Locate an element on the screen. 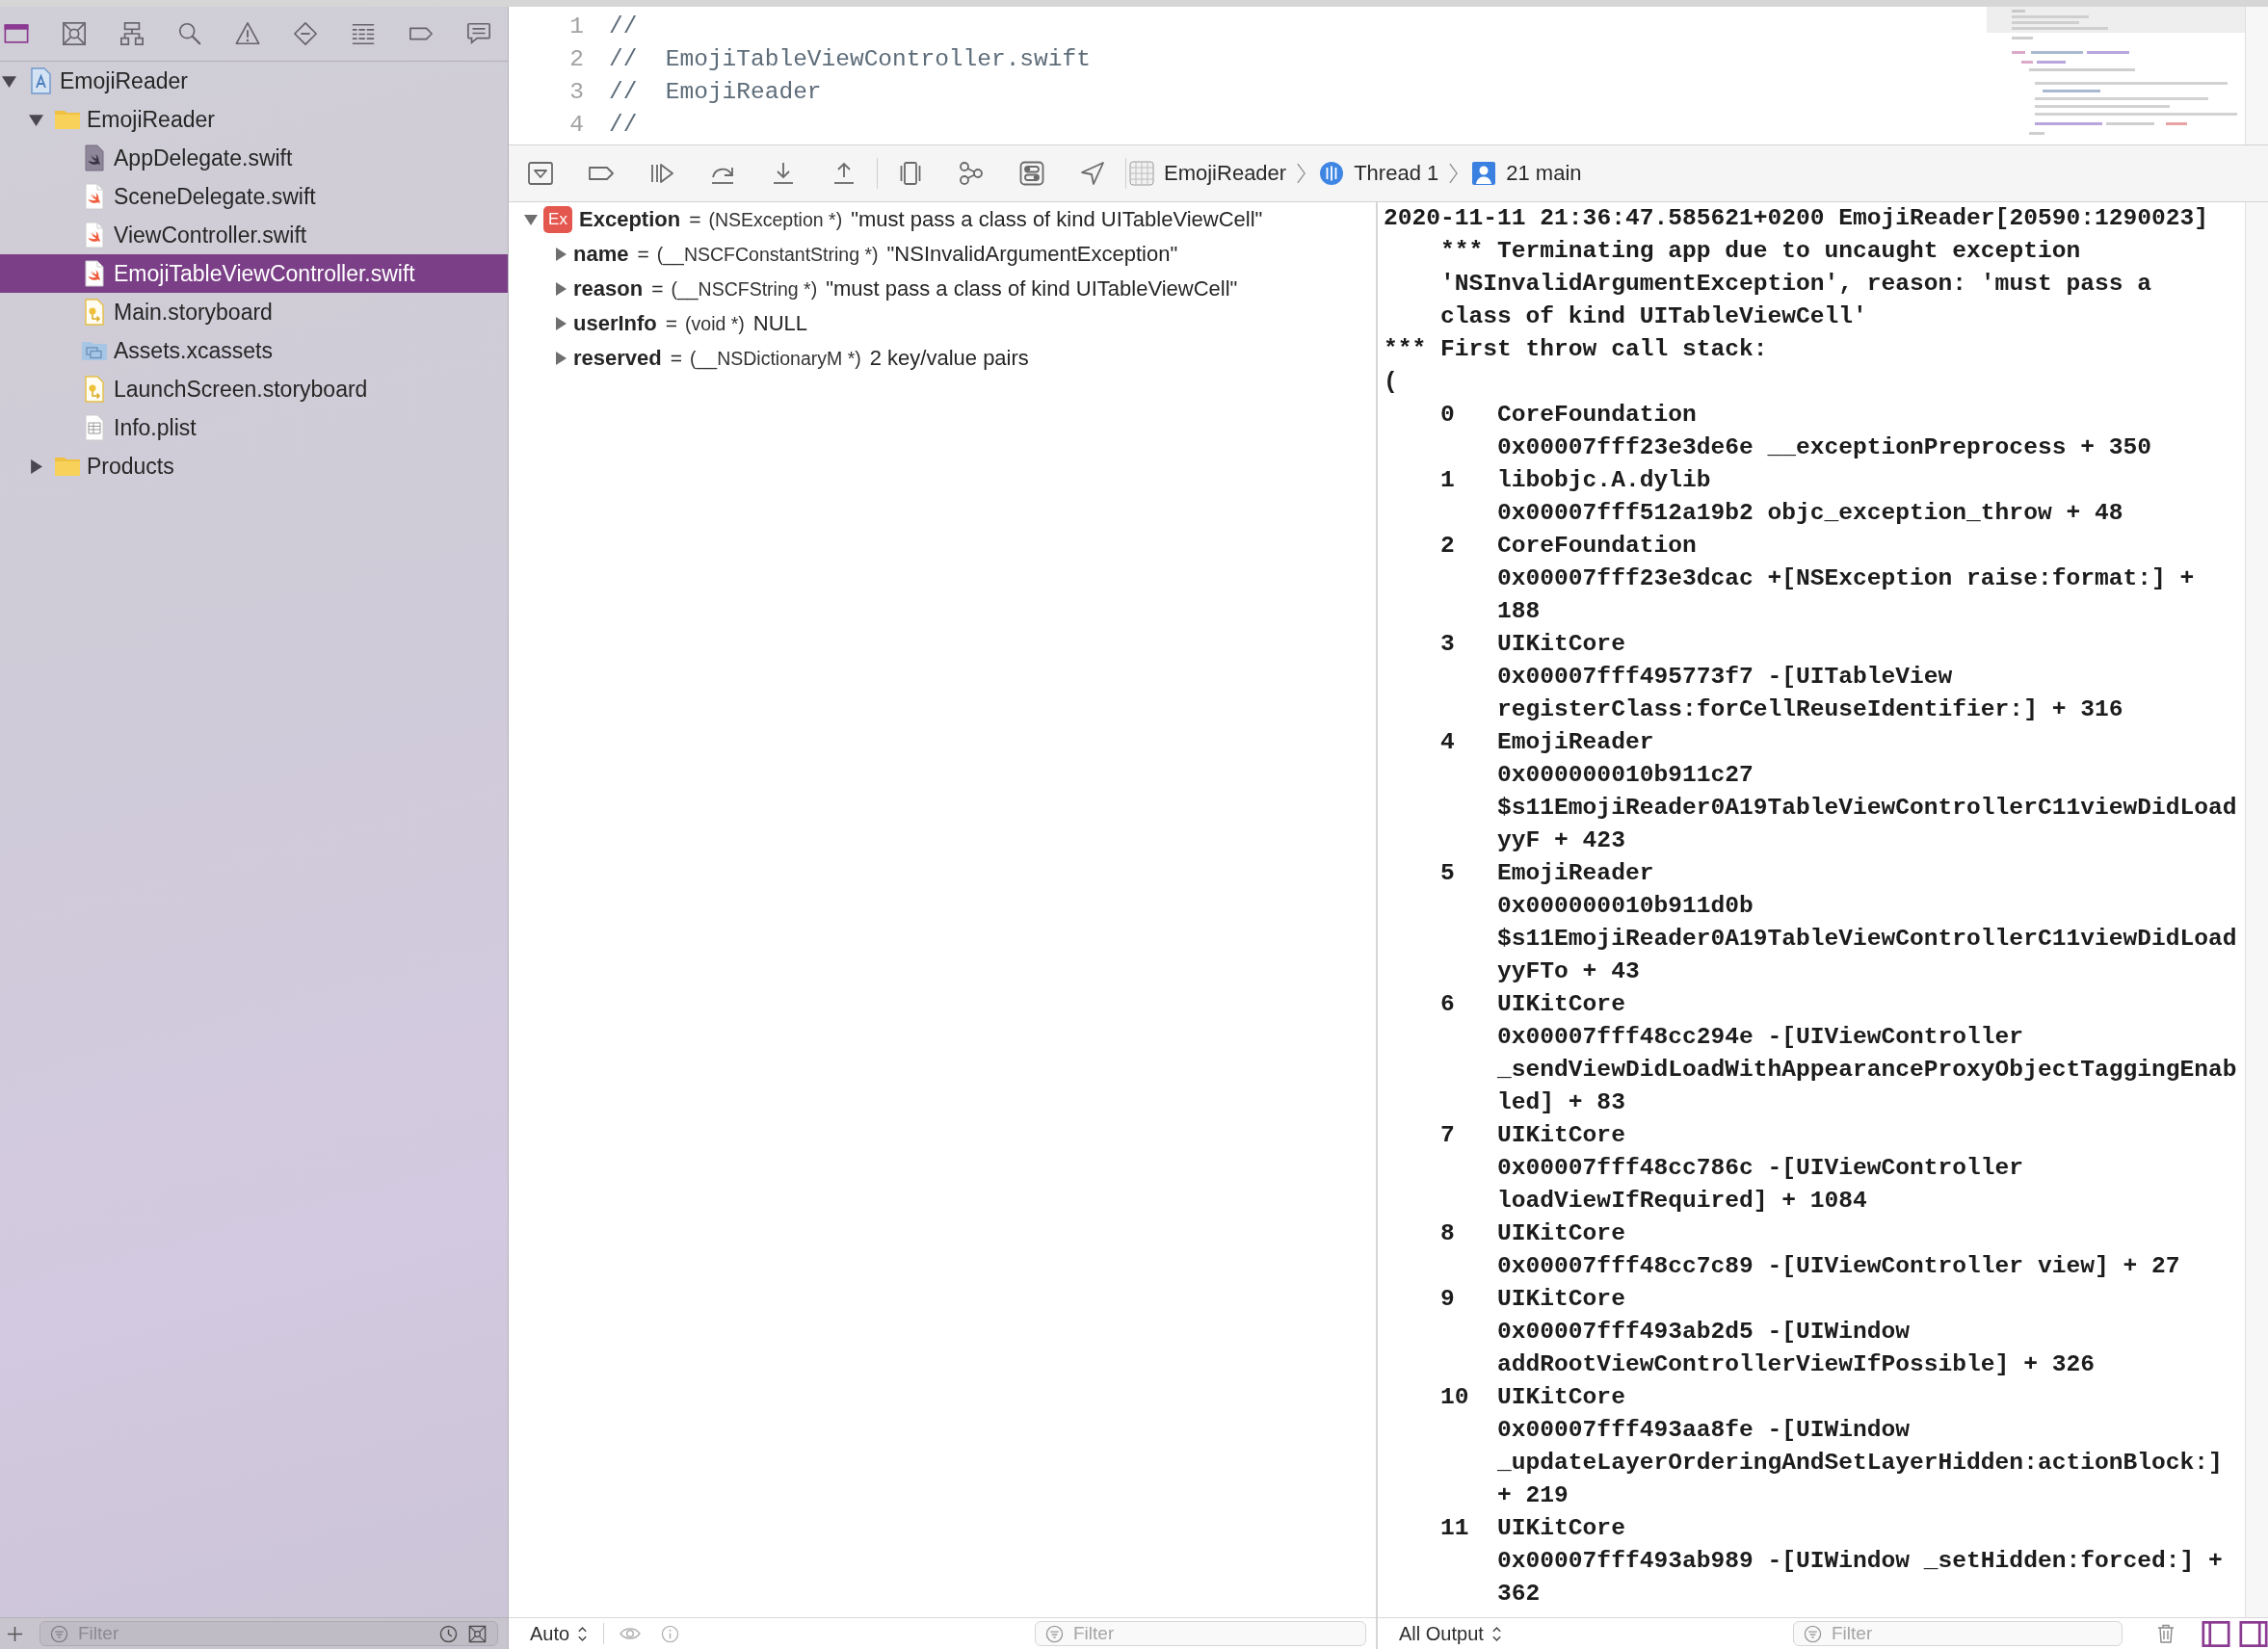 The width and height of the screenshot is (2268, 1649). navigator-item: LaunchScreen.storyboard is located at coordinates (254, 389).